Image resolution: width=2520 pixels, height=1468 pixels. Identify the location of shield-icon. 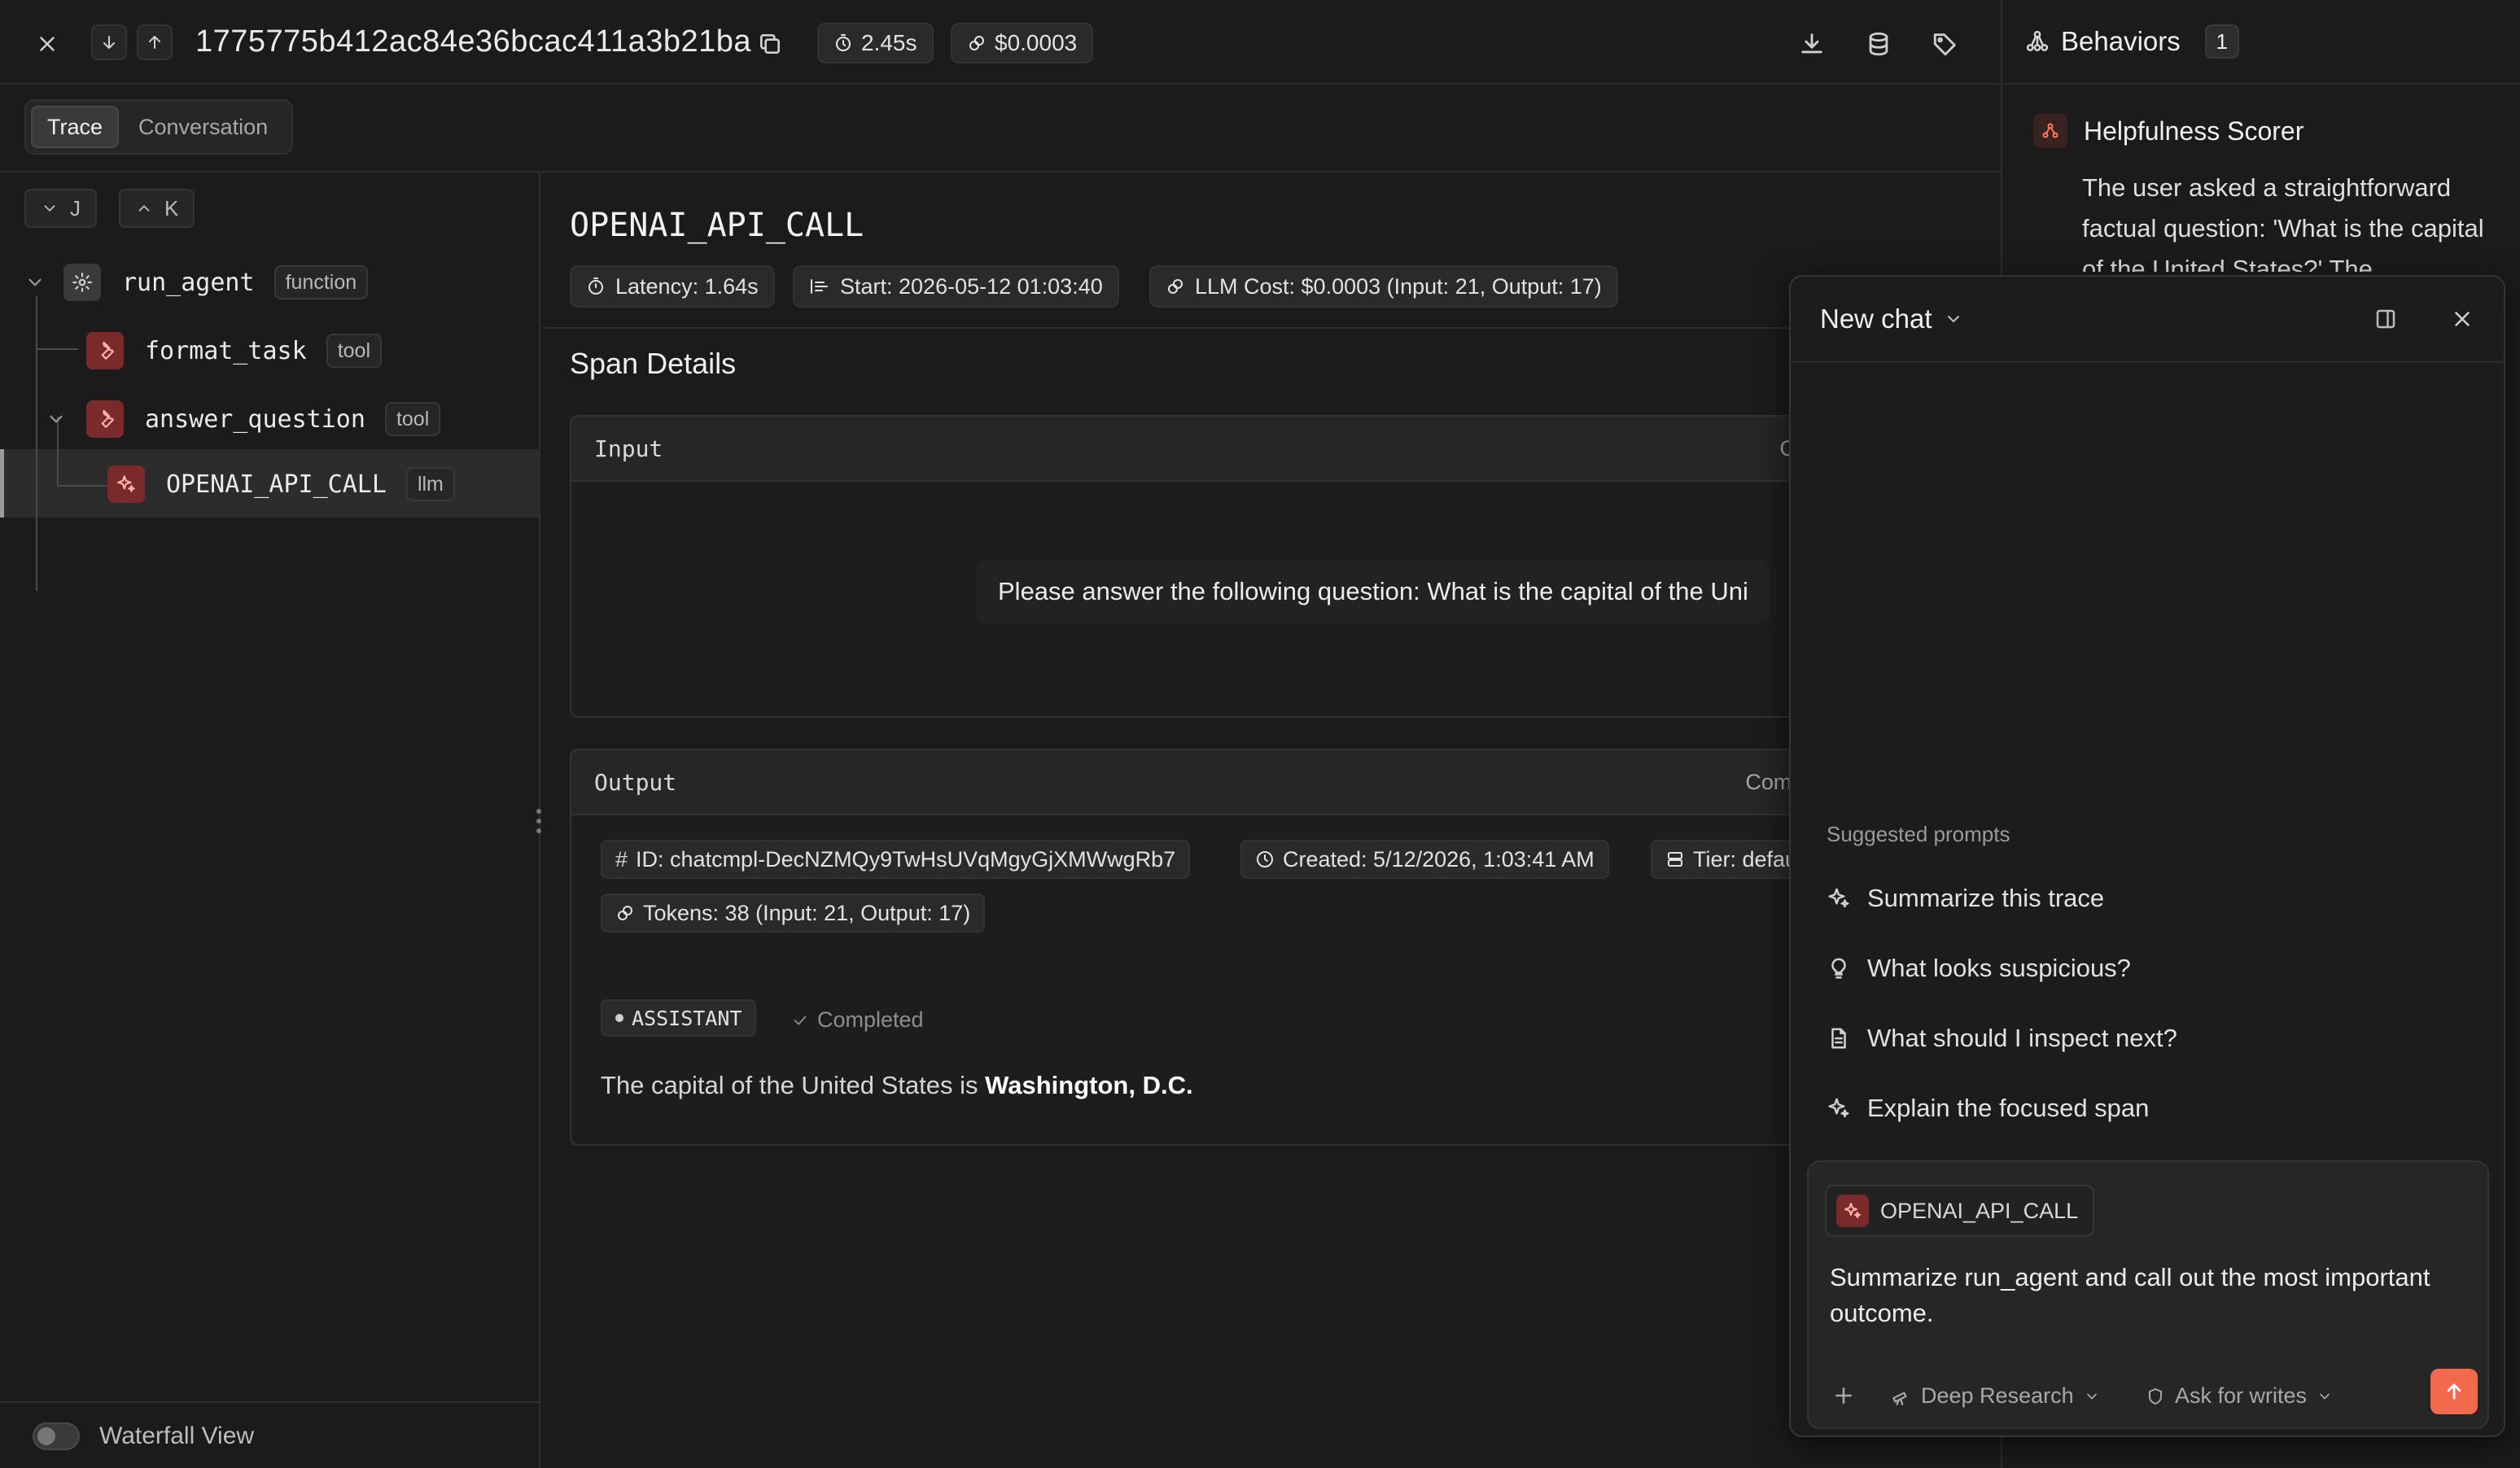
(2155, 1396).